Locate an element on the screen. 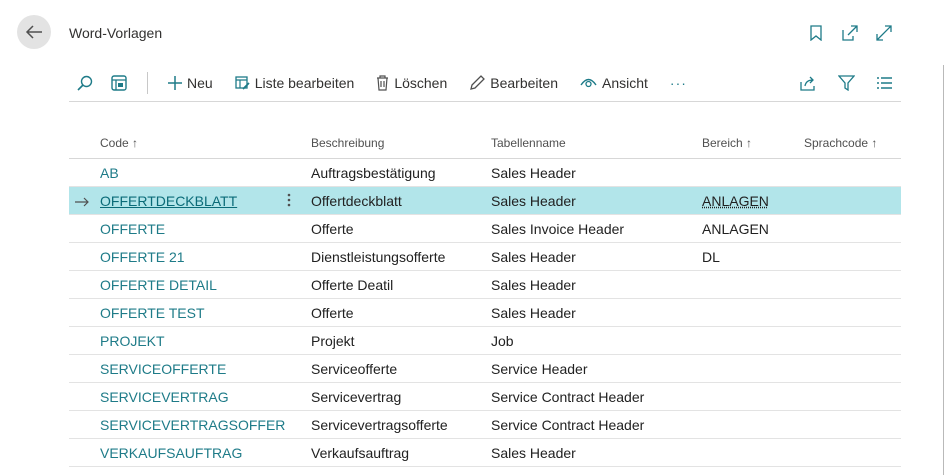 This screenshot has height=475, width=944. cell-beschreibung: Dienstleistungsofferte is located at coordinates (378, 257).